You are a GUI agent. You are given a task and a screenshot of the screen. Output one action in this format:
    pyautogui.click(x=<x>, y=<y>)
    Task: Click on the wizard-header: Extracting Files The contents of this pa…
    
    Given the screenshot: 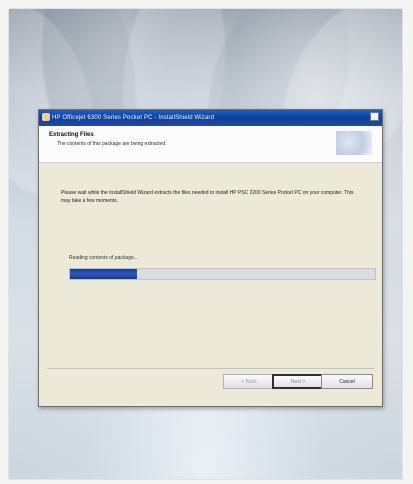 What is the action you would take?
    pyautogui.click(x=210, y=144)
    